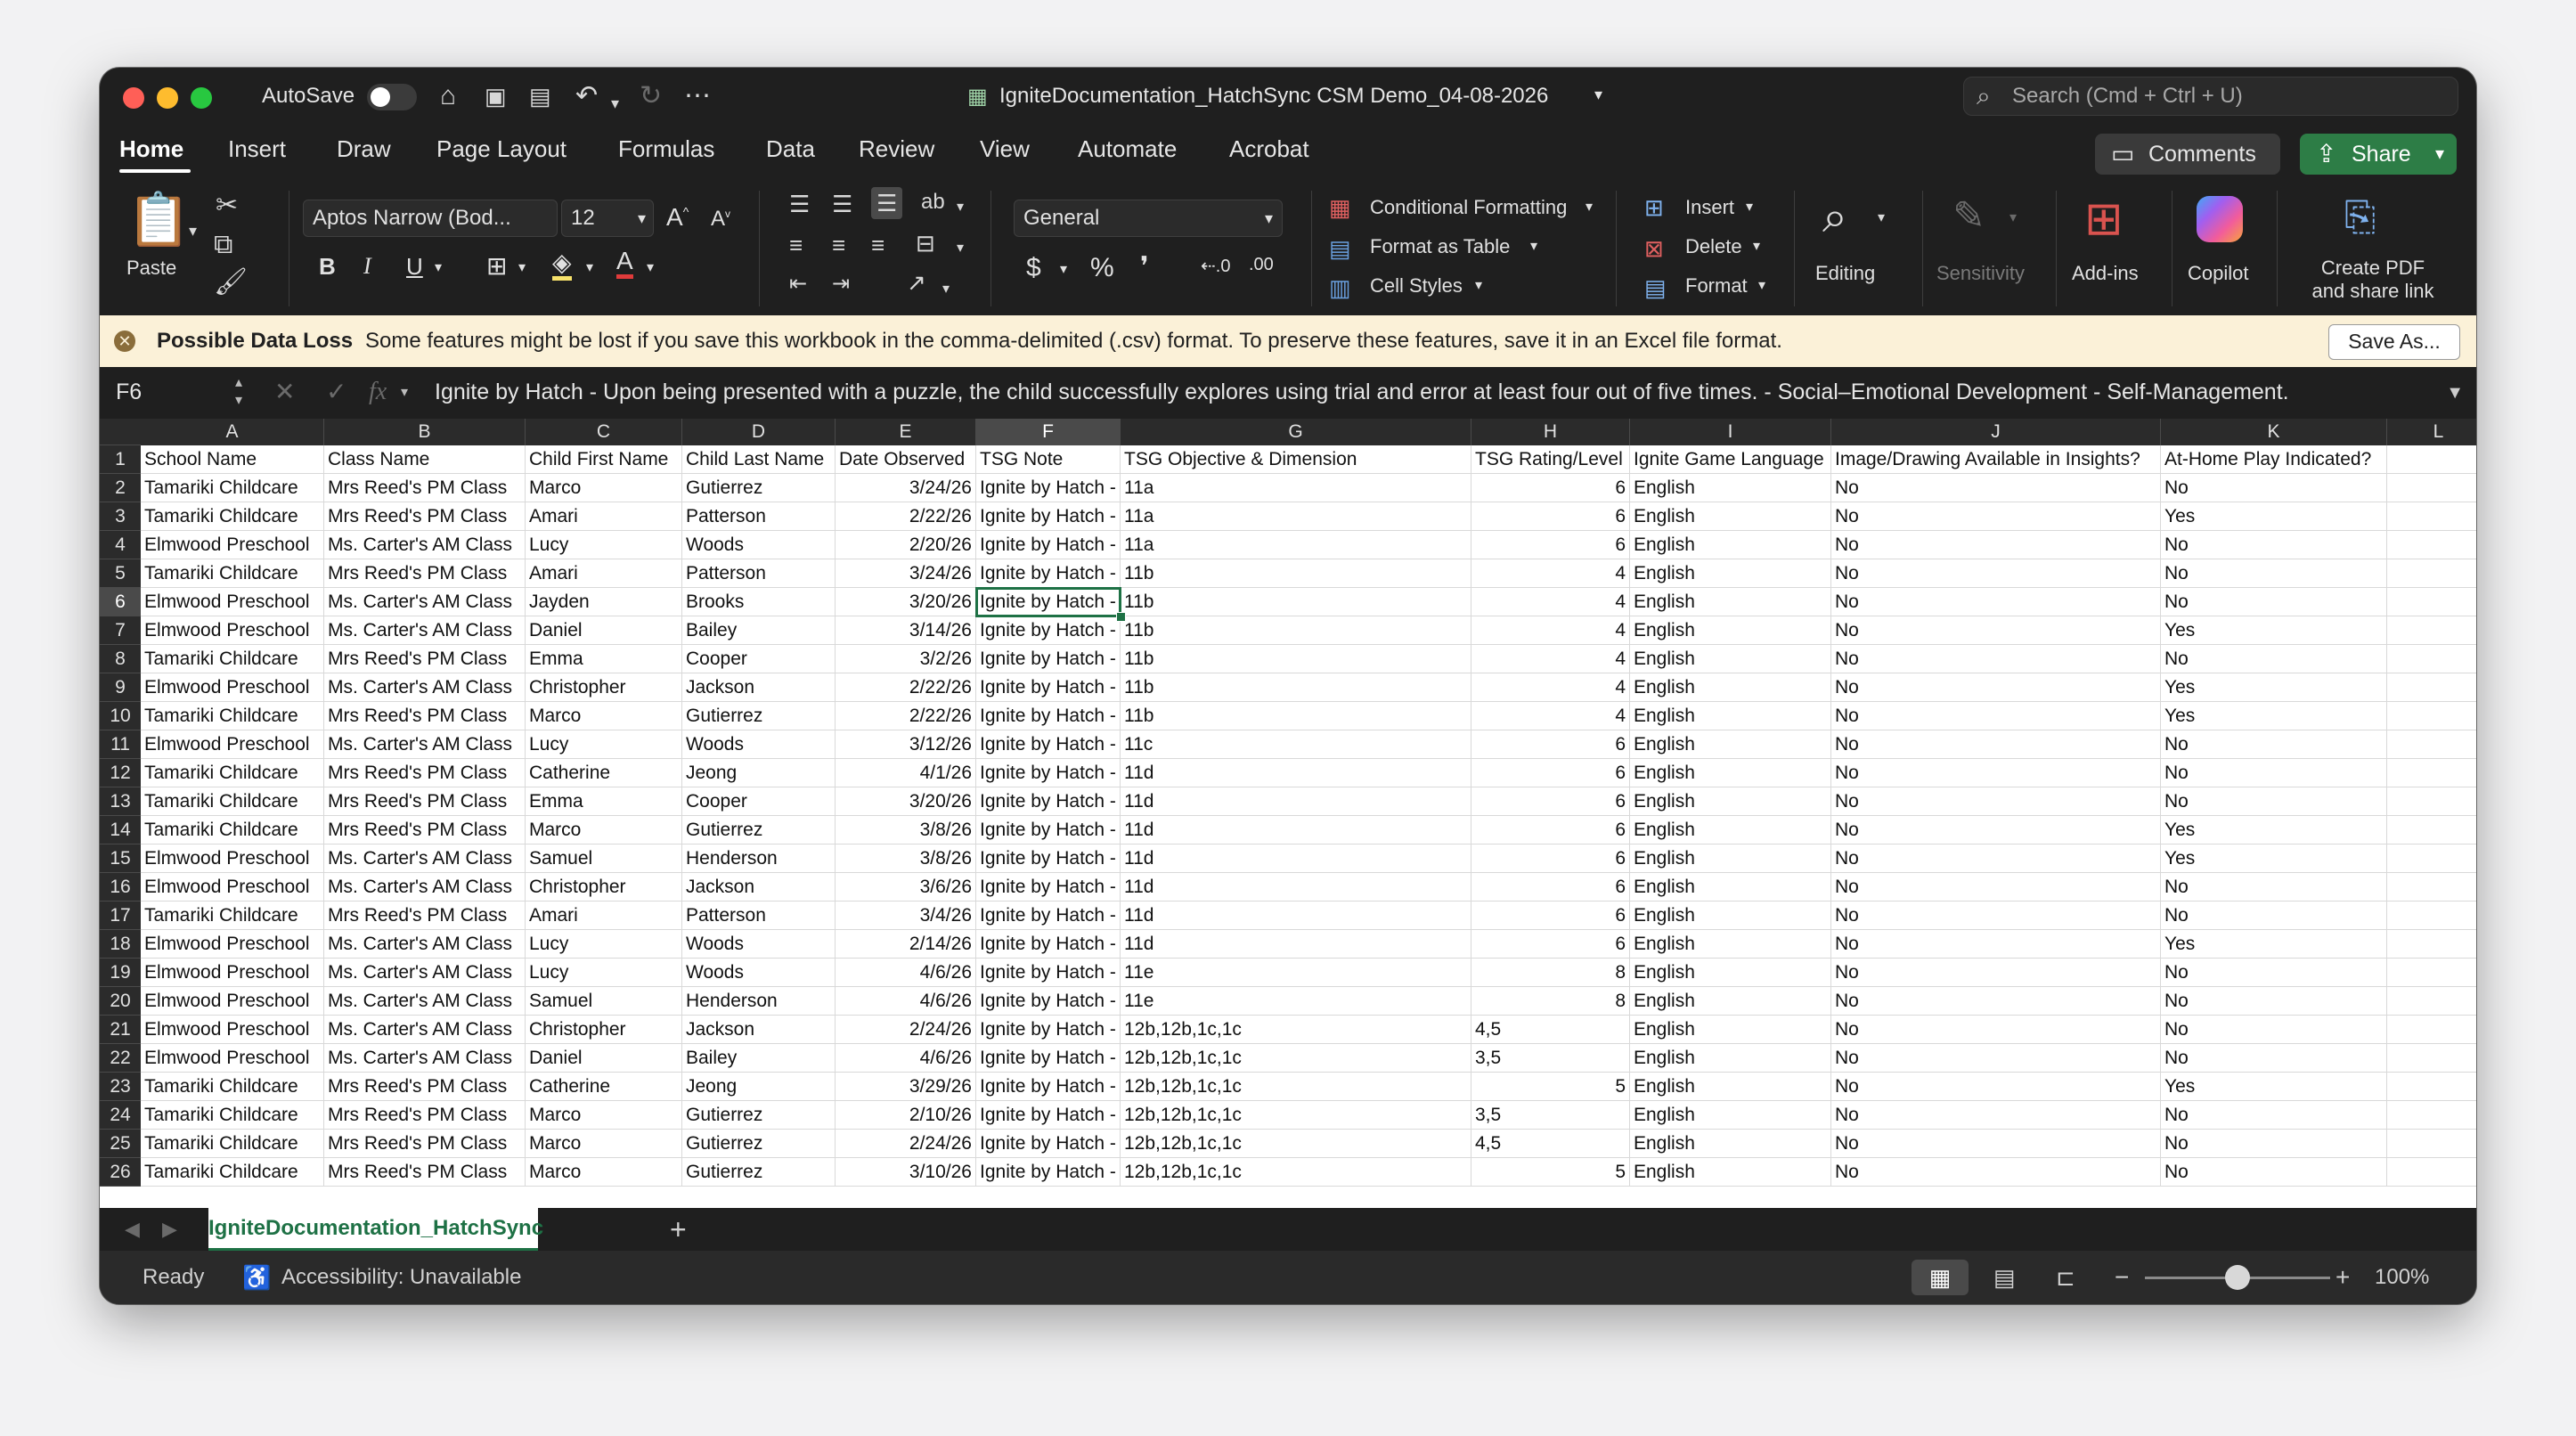  What do you see at coordinates (604, 1001) in the screenshot?
I see `table-cell: Samuel` at bounding box center [604, 1001].